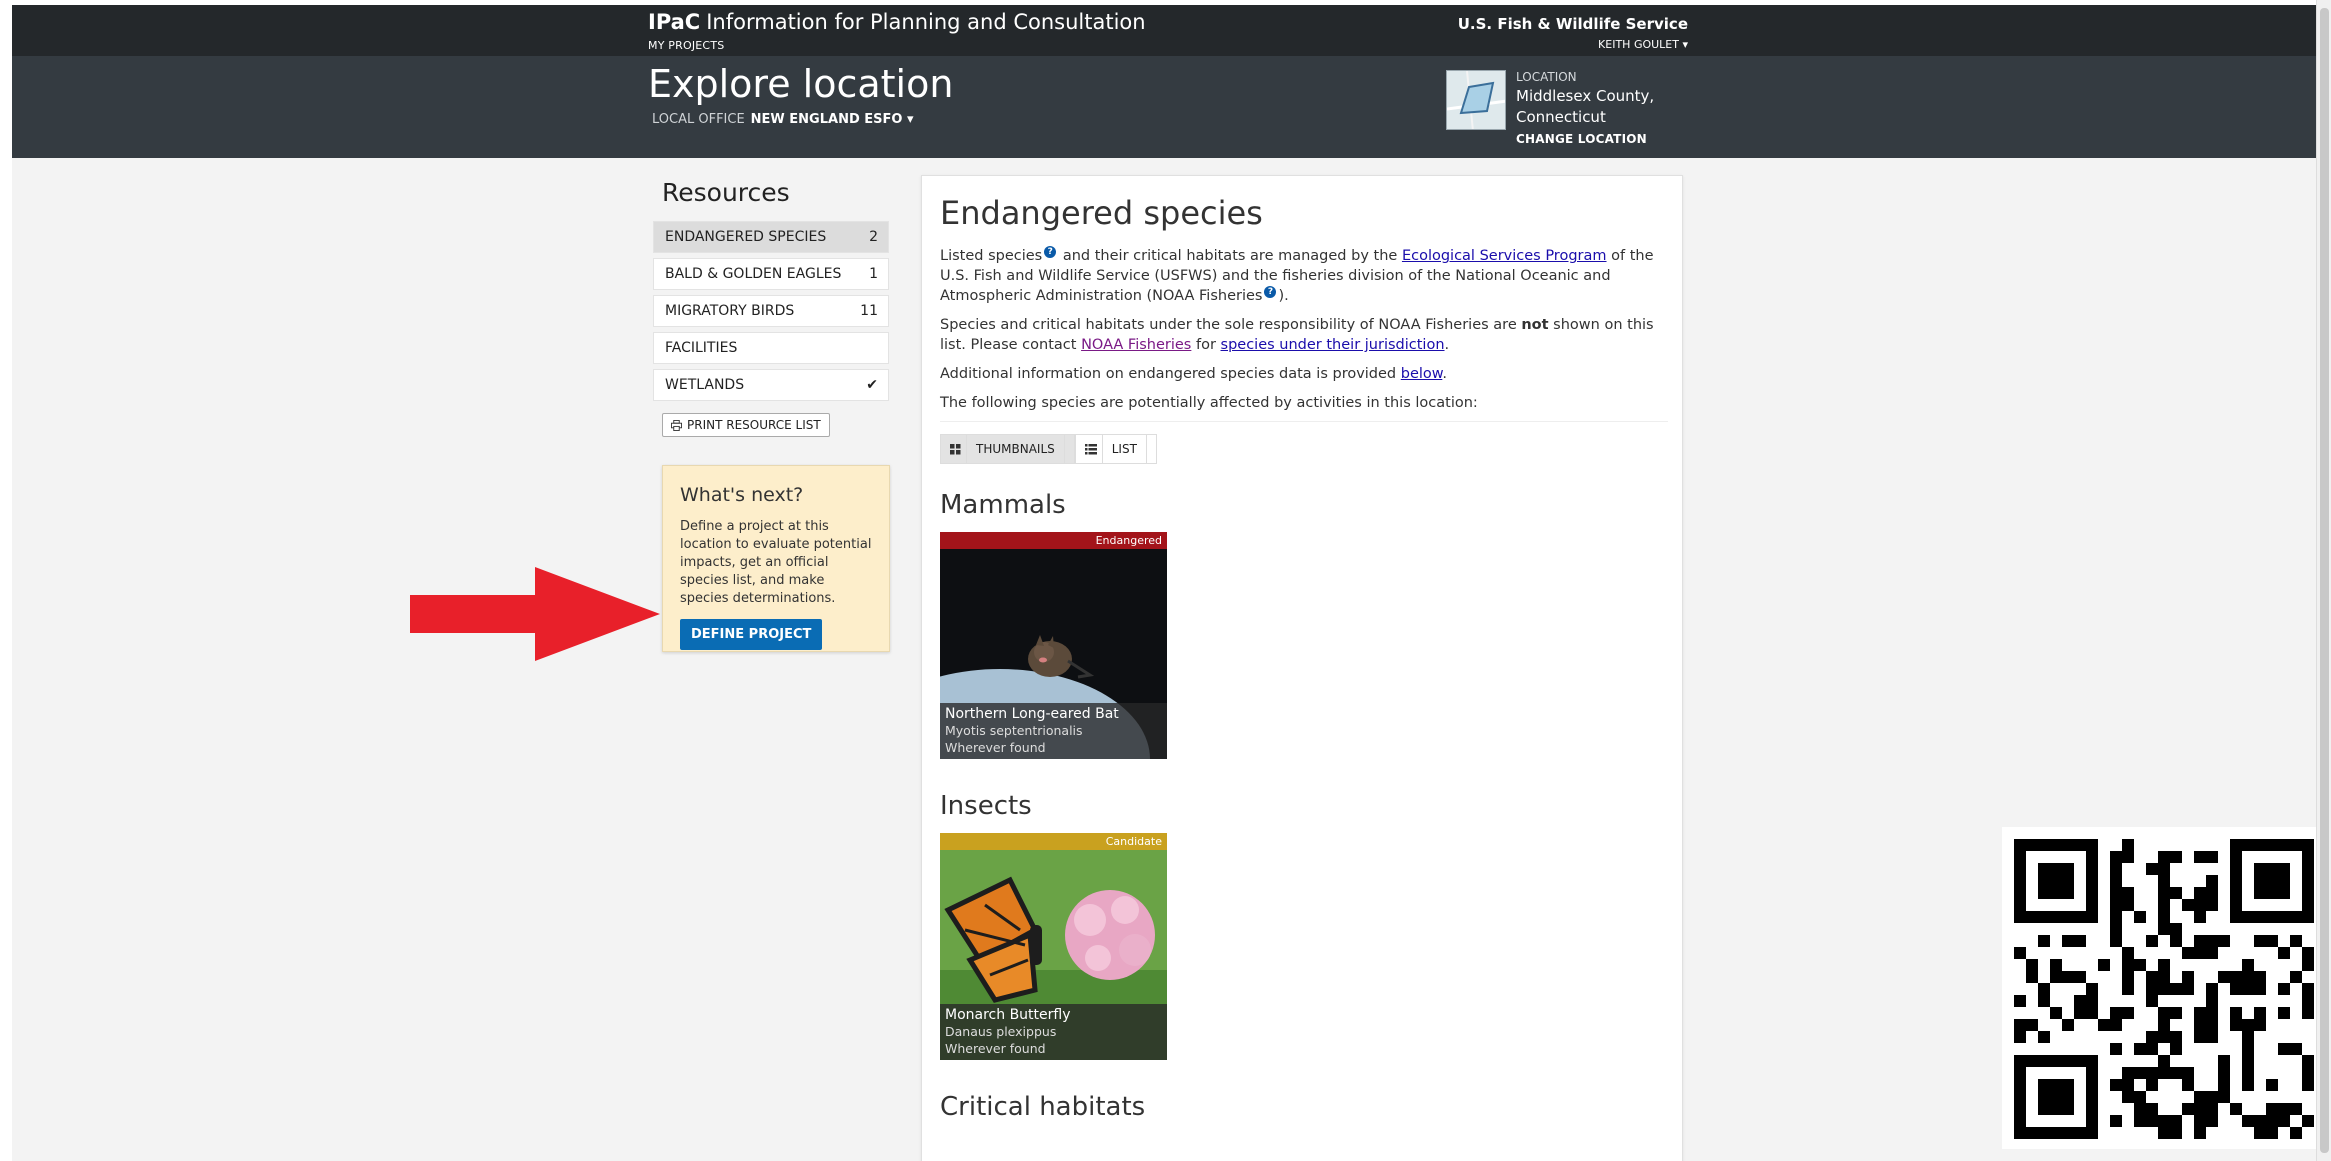 The width and height of the screenshot is (2331, 1161). I want to click on group-title-insects: Insects, so click(986, 806).